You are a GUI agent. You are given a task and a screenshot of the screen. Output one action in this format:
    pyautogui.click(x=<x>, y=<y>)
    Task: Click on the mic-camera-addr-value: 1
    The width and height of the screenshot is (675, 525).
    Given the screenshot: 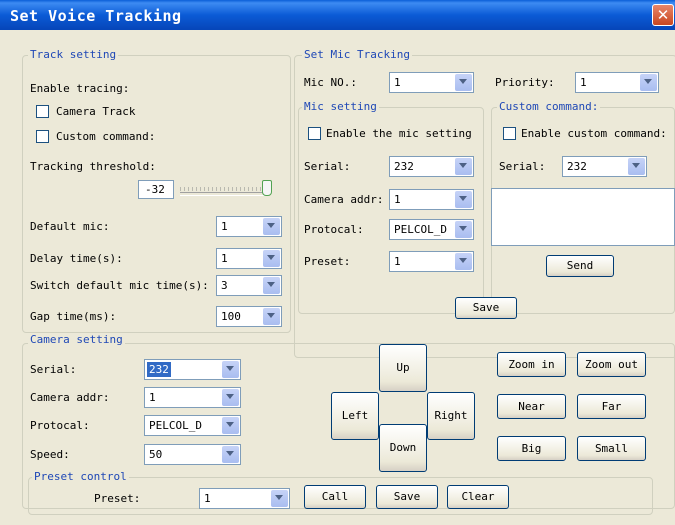 What is the action you would take?
    pyautogui.click(x=397, y=199)
    